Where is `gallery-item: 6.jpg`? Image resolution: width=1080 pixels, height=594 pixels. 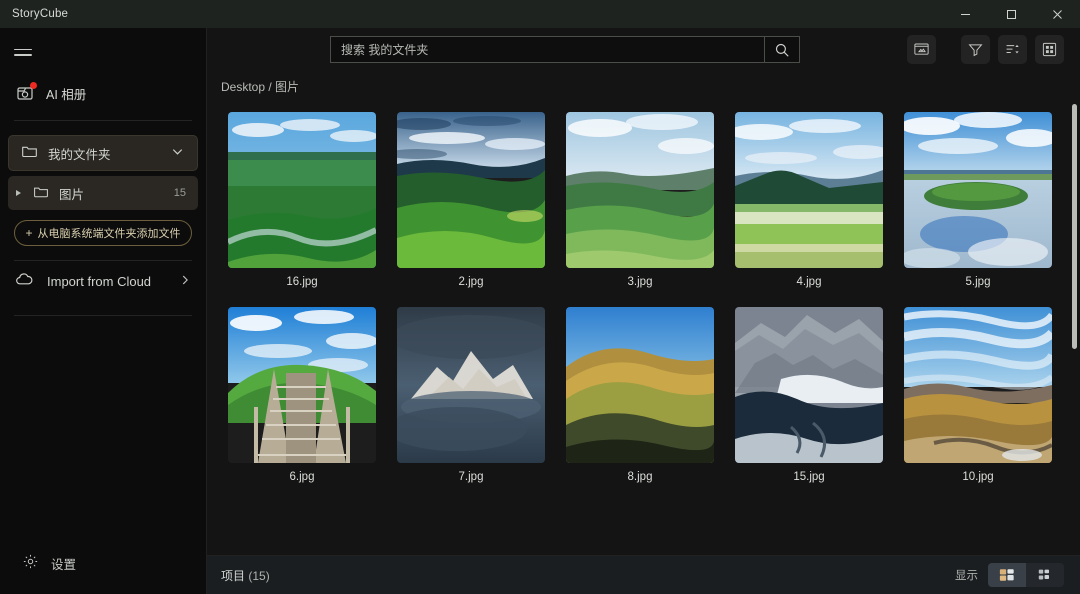 gallery-item: 6.jpg is located at coordinates (302, 395).